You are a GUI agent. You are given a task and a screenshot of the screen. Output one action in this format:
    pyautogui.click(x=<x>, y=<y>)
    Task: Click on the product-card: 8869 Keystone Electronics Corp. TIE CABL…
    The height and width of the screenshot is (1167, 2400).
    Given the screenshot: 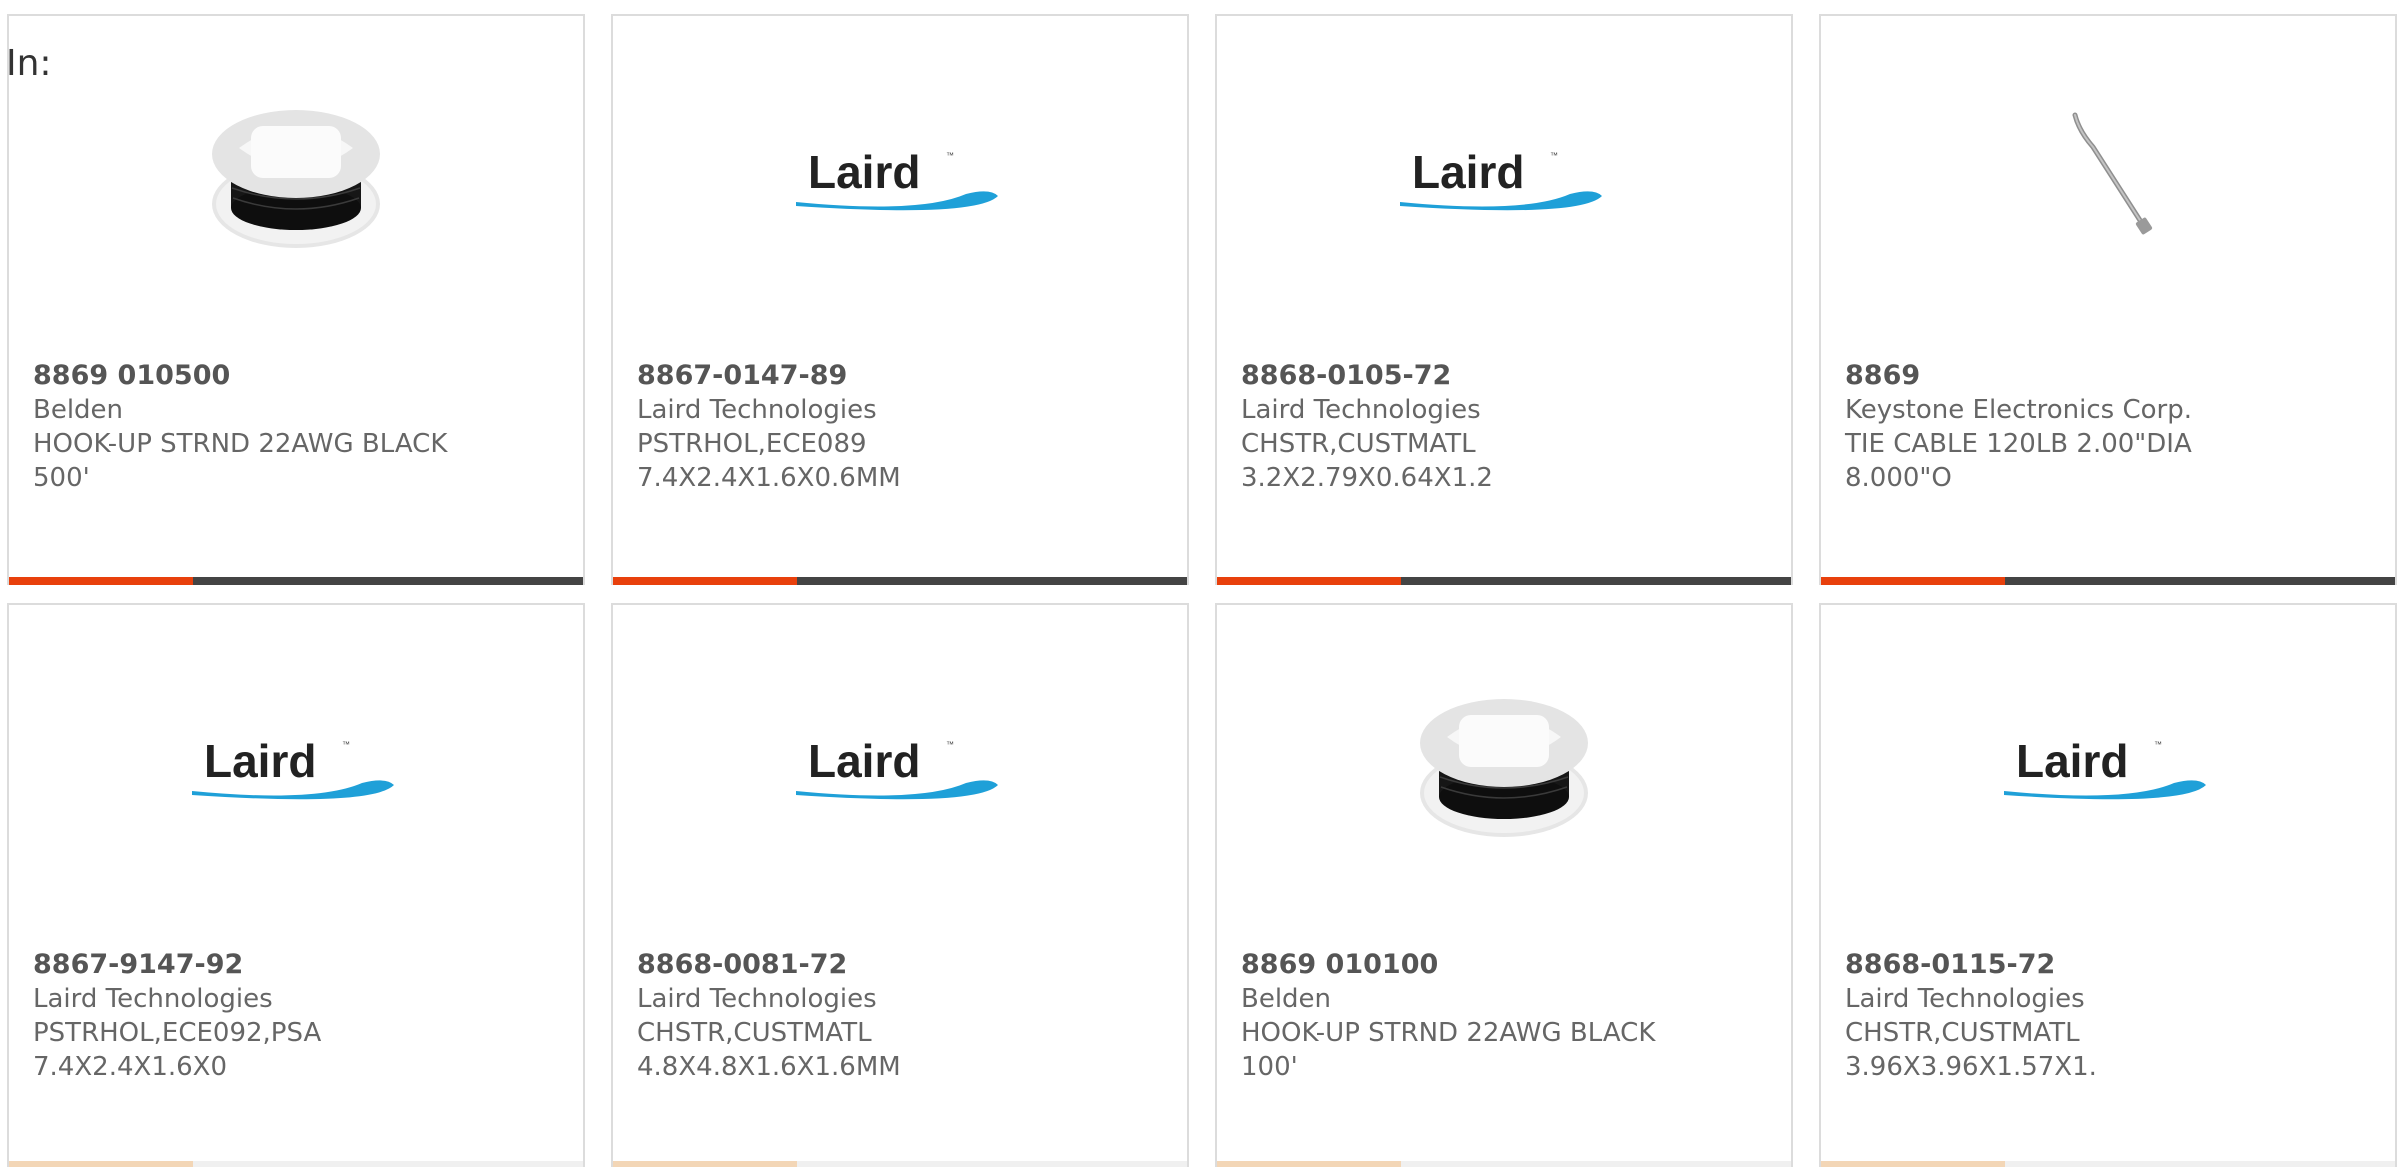 What is the action you would take?
    pyautogui.click(x=2108, y=299)
    